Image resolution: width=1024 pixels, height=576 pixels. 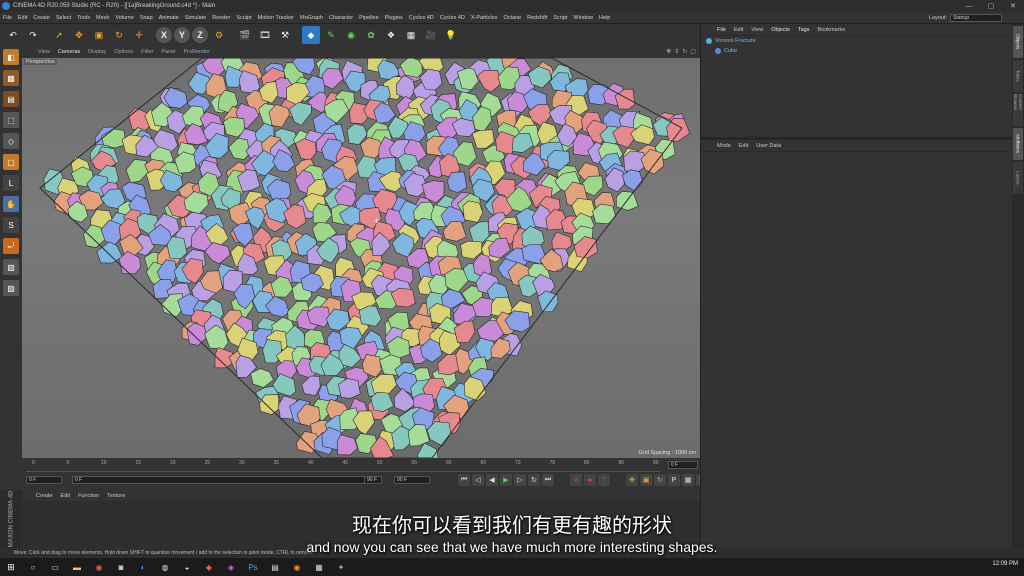 I want to click on chrome-icon: ◉, so click(x=99, y=567).